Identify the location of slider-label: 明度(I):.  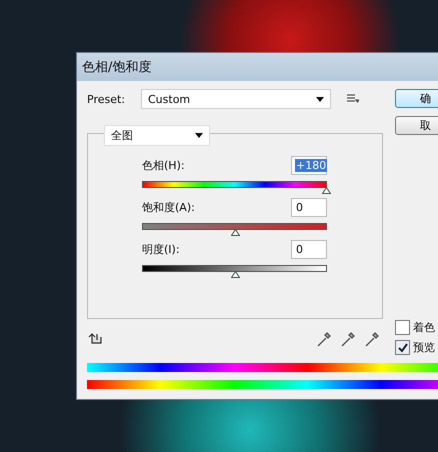
(161, 249).